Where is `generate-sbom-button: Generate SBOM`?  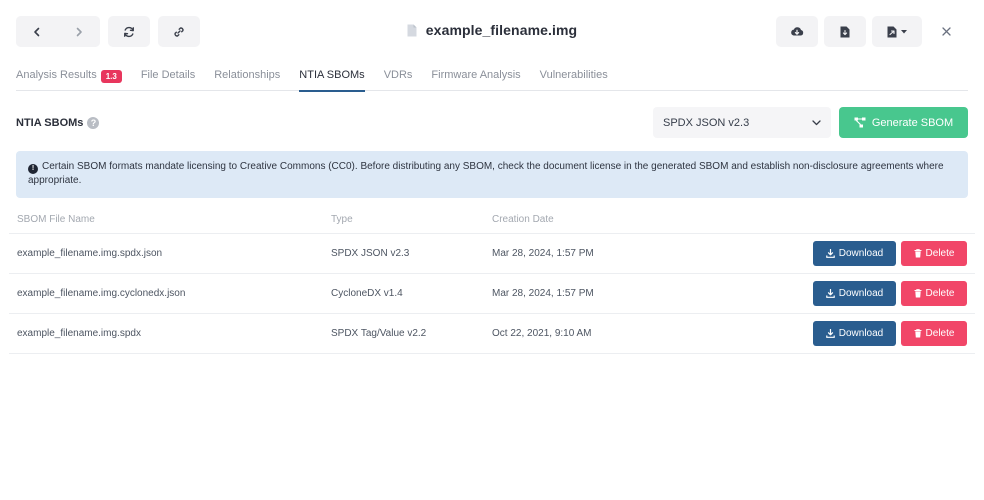 generate-sbom-button: Generate SBOM is located at coordinates (903, 122).